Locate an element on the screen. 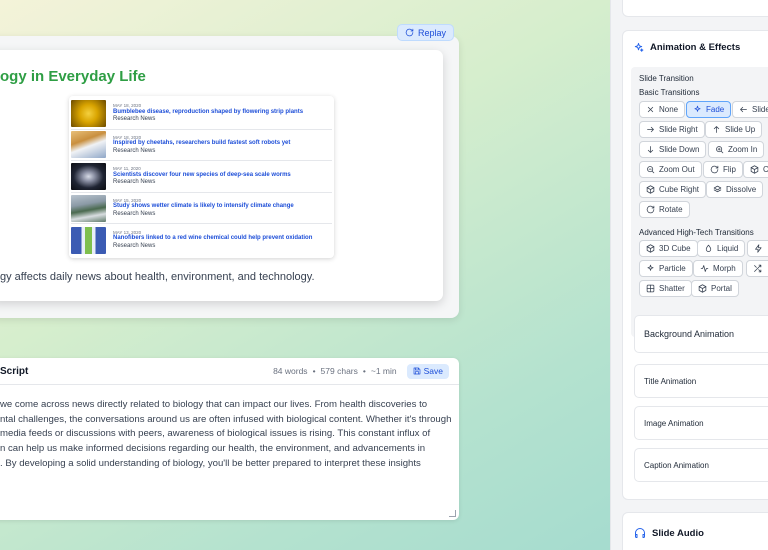 The width and height of the screenshot is (768, 550). save-button: Save is located at coordinates (427, 371).